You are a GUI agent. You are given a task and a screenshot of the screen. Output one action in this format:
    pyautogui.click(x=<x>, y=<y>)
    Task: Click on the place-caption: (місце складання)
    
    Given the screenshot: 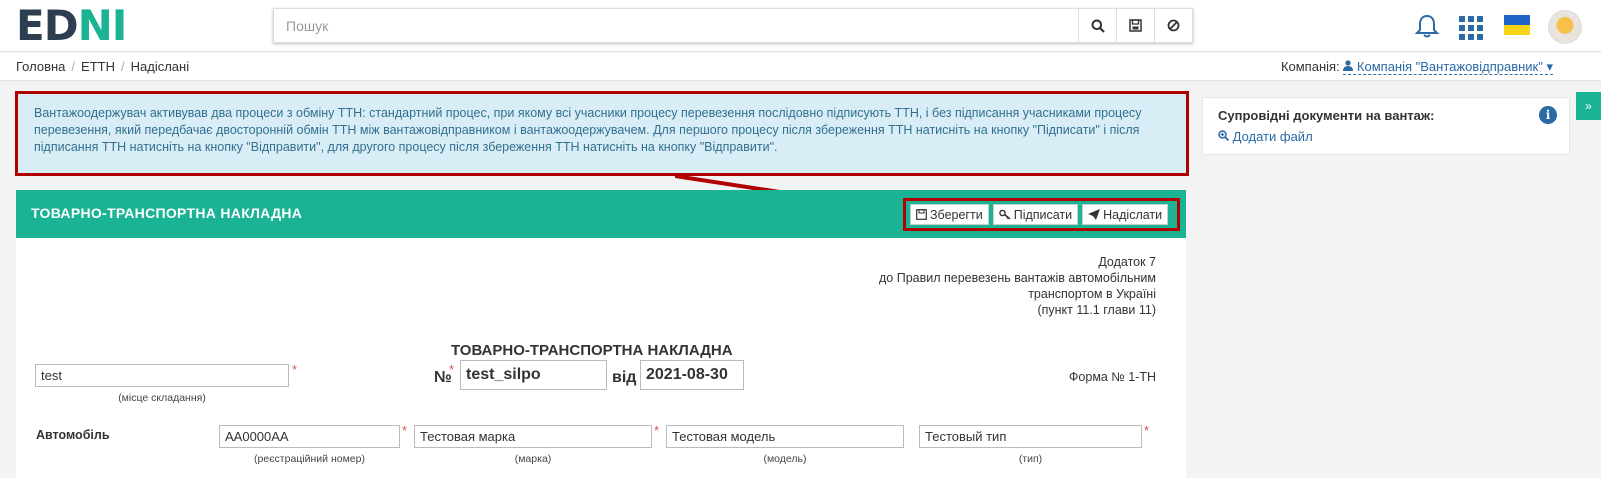 What is the action you would take?
    pyautogui.click(x=162, y=398)
    